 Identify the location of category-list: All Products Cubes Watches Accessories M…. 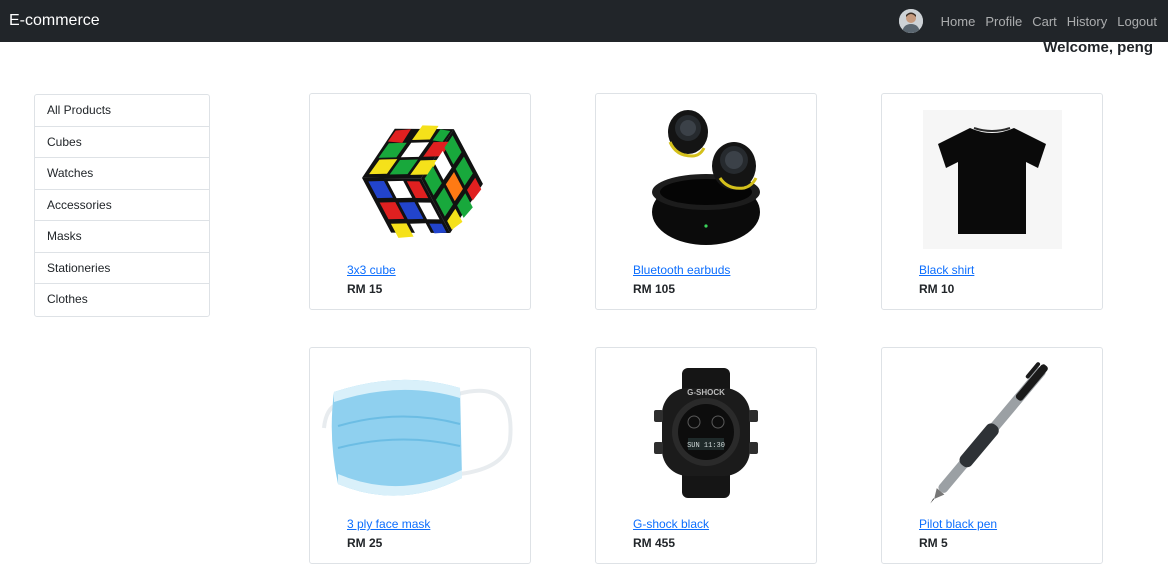
(122, 205).